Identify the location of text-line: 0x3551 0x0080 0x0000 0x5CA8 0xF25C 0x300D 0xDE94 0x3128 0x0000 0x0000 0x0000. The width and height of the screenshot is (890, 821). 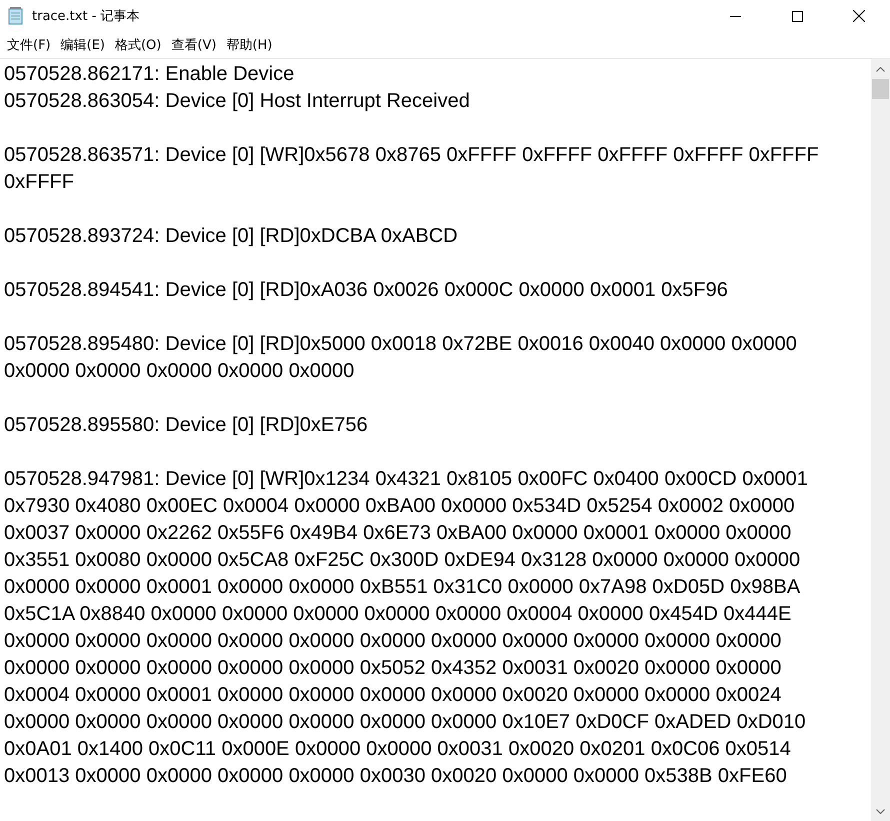
(402, 560).